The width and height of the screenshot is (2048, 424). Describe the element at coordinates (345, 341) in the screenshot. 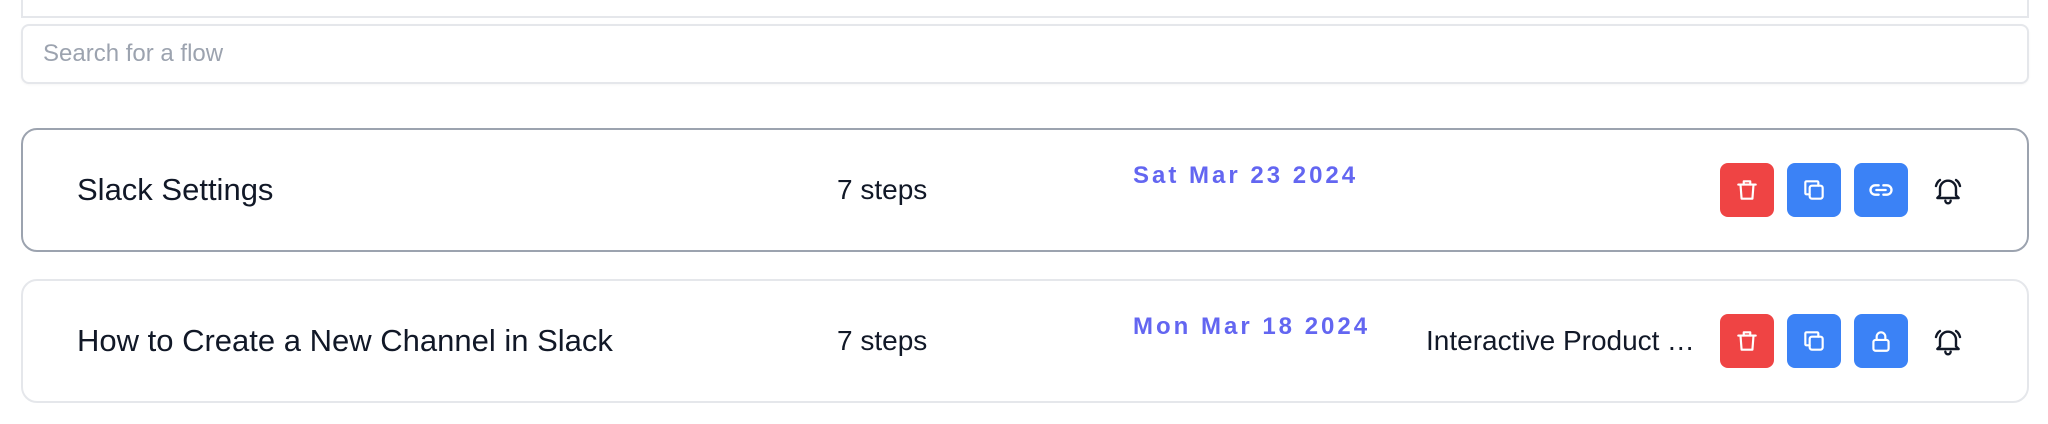

I see `flow-title: How to Create a New Channel in Slack` at that location.